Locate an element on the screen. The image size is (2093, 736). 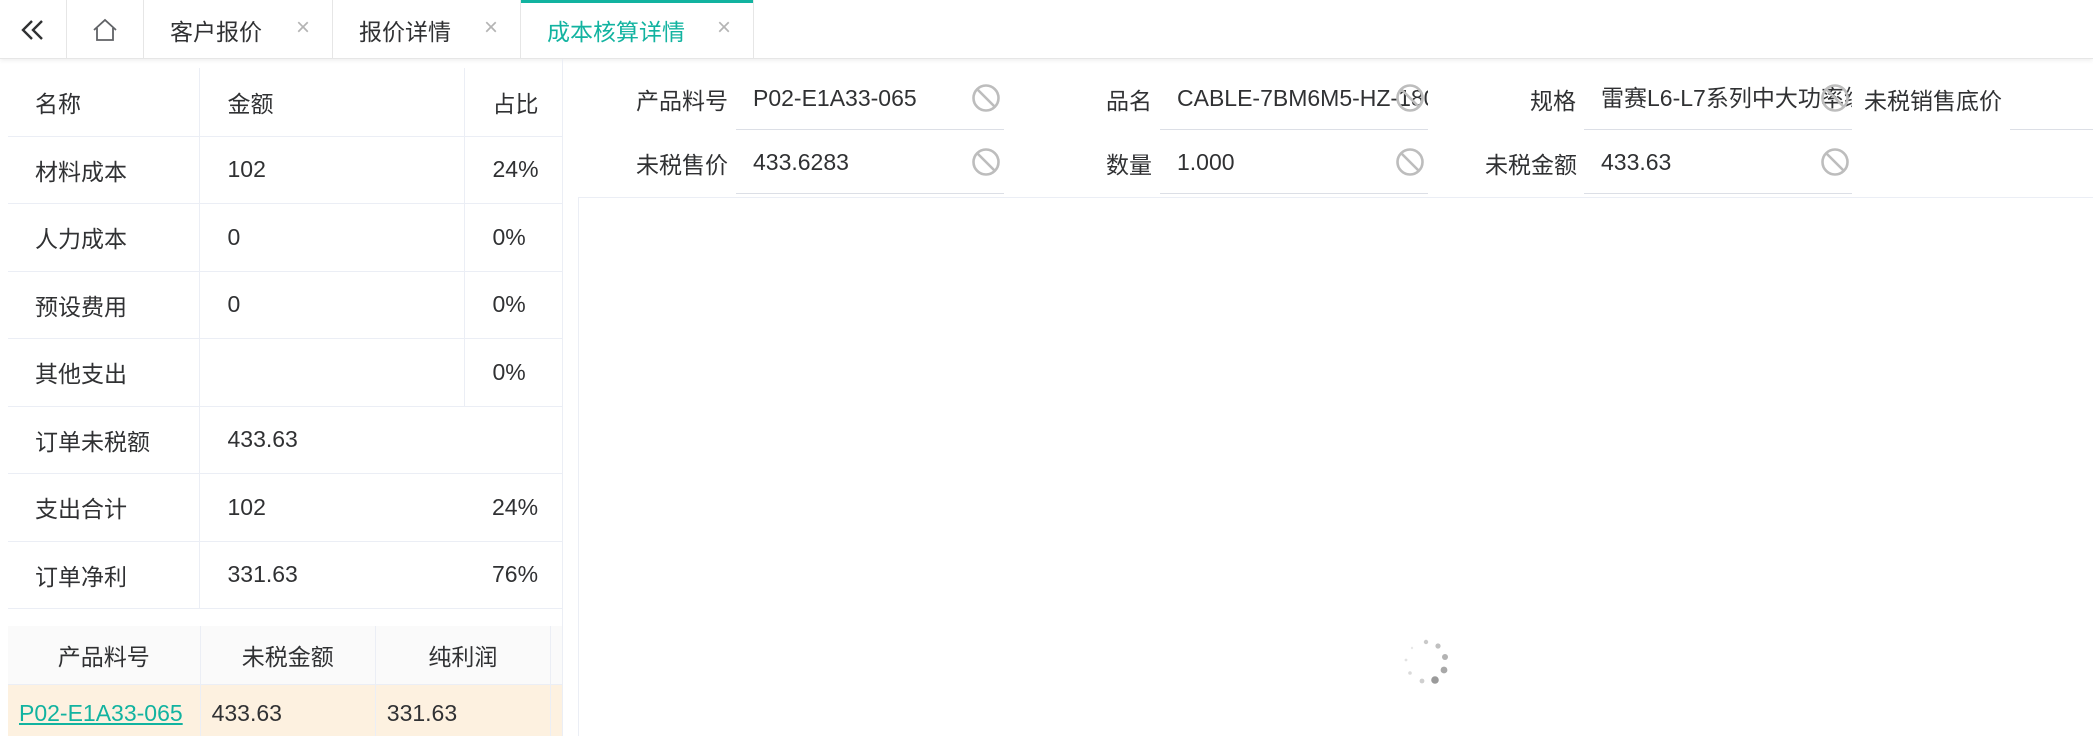
tab-cost-accounting-detail: 成本核算详情 × is located at coordinates (637, 29).